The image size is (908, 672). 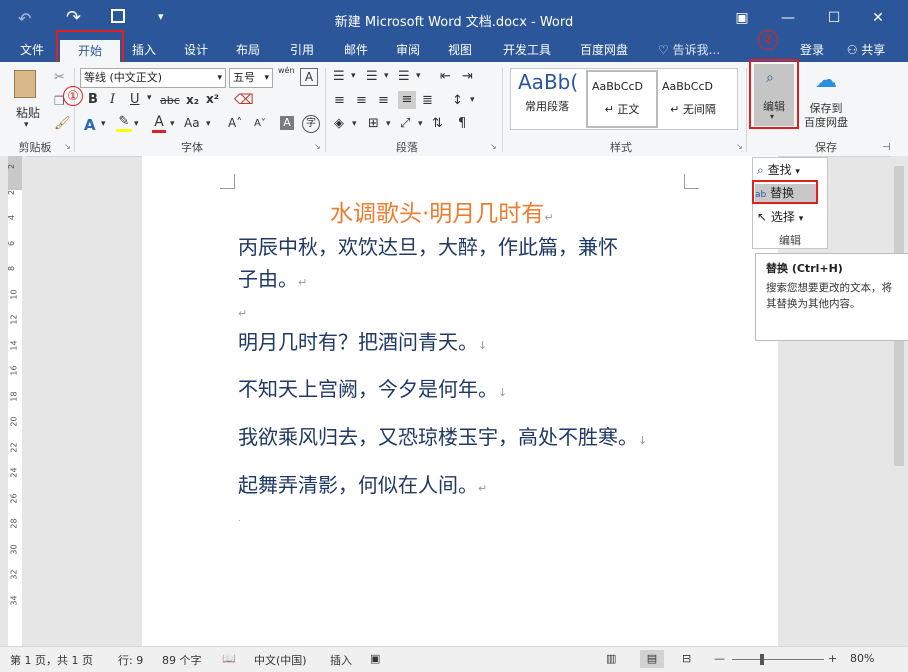 What do you see at coordinates (248, 50) in the screenshot?
I see `tab-layout: 布局` at bounding box center [248, 50].